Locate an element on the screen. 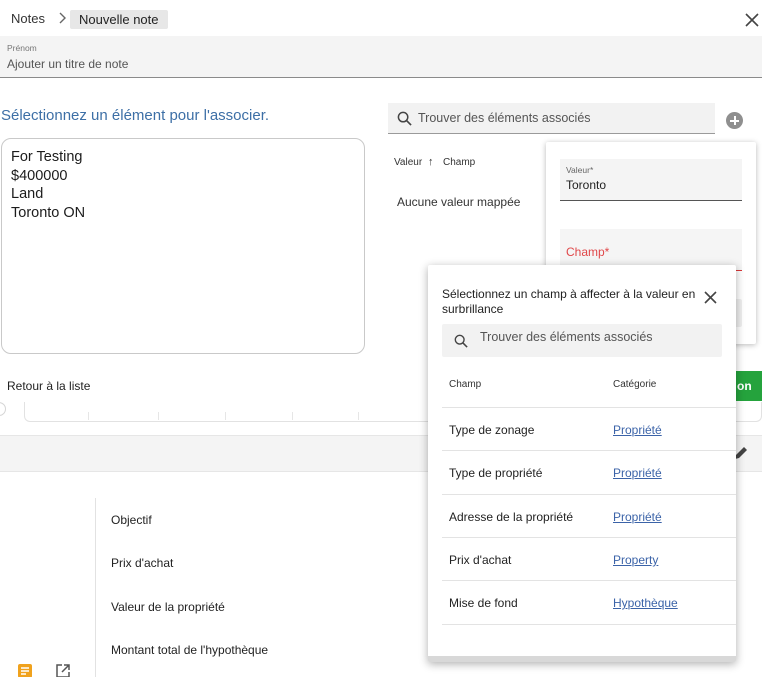 This screenshot has height=677, width=762. value-input: Toronto is located at coordinates (586, 185).